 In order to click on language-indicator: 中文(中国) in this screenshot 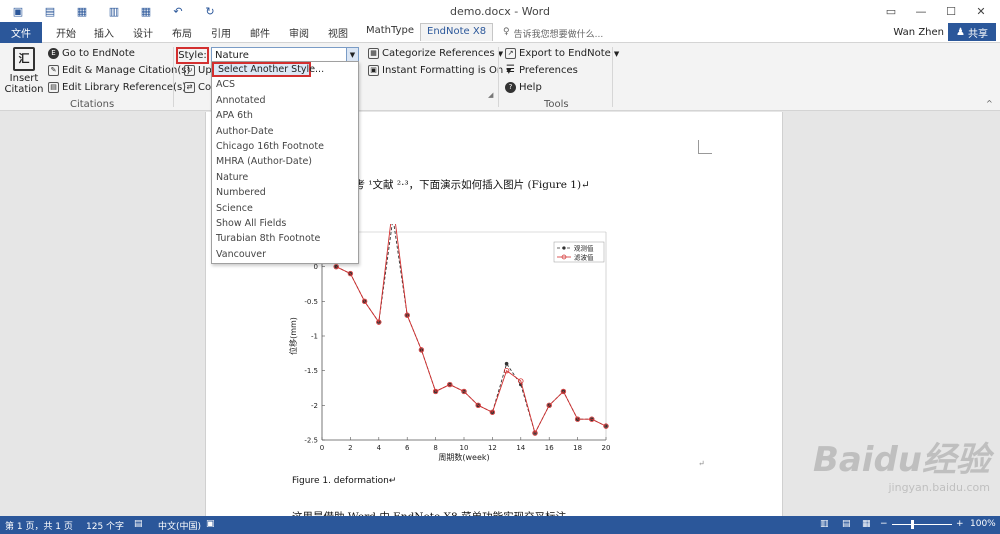, I will do `click(179, 525)`.